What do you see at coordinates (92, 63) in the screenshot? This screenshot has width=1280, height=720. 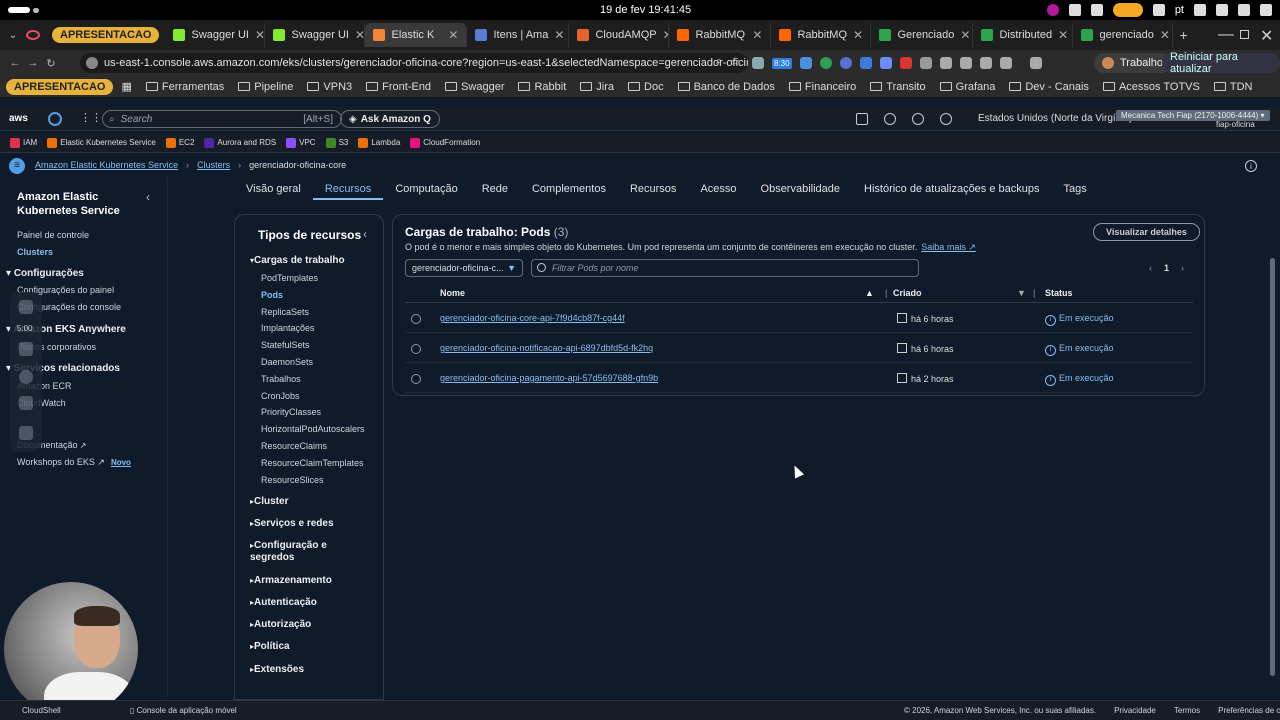 I see `site-info-icon` at bounding box center [92, 63].